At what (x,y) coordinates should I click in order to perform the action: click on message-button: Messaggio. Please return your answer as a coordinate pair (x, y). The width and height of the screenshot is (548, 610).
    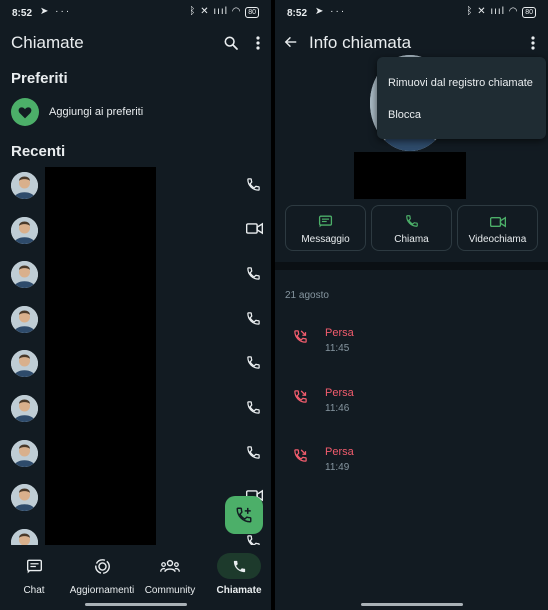
    Looking at the image, I should click on (325, 228).